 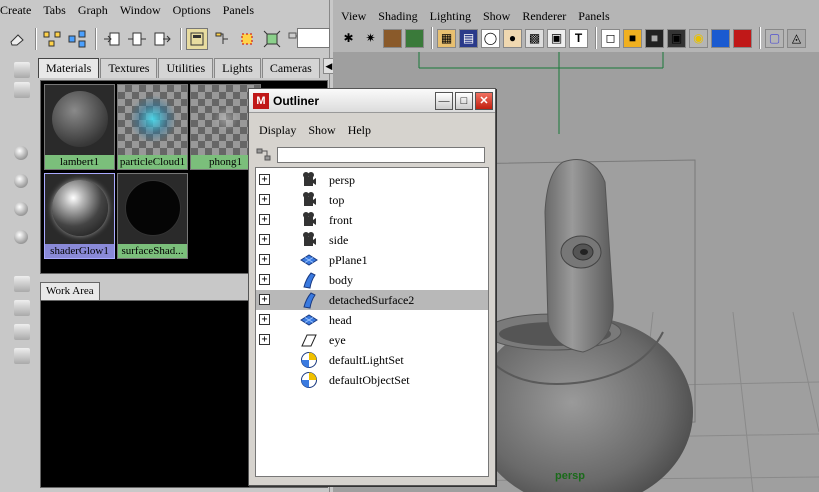 I want to click on safe-action-icon: ▣, so click(x=556, y=38).